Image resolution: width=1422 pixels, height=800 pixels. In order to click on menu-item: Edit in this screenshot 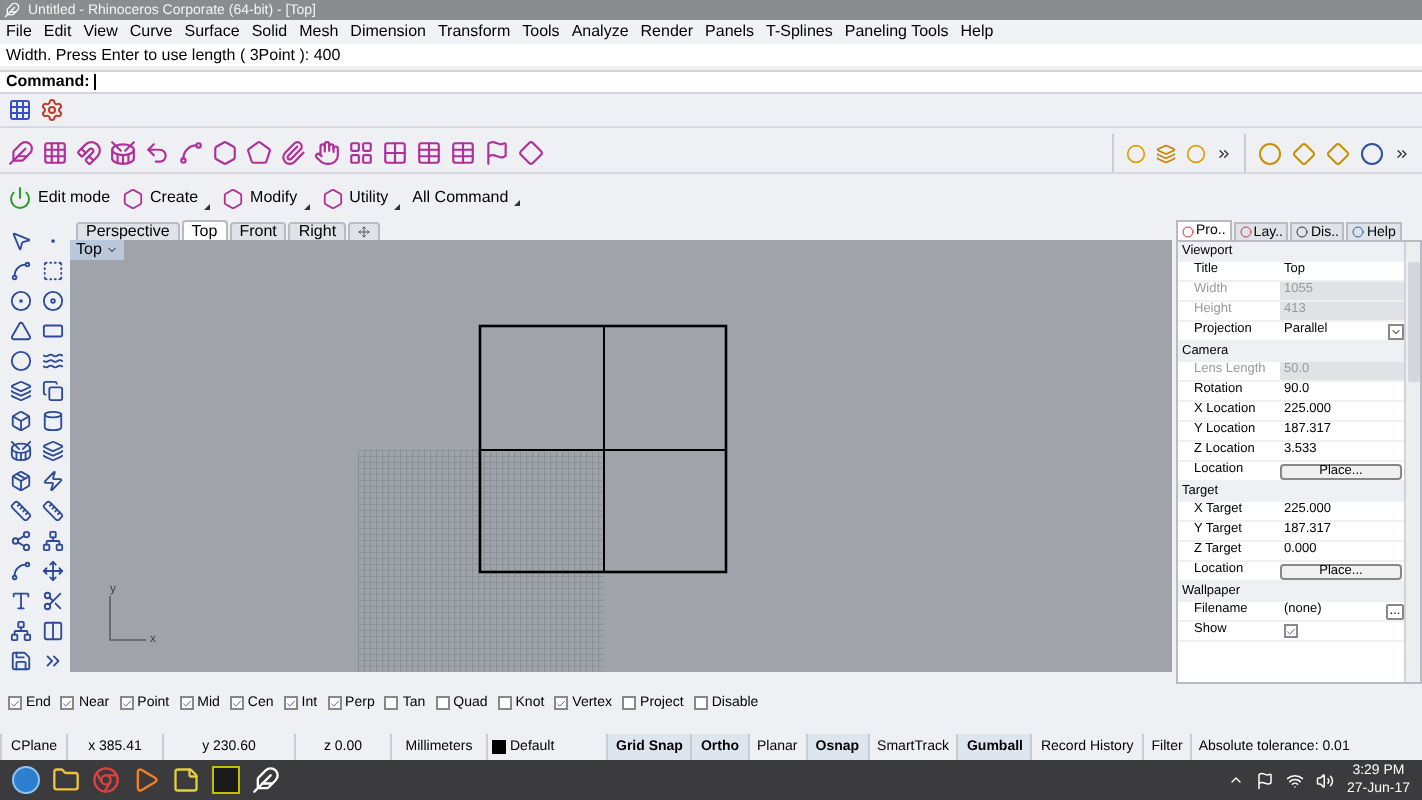, I will do `click(57, 32)`.